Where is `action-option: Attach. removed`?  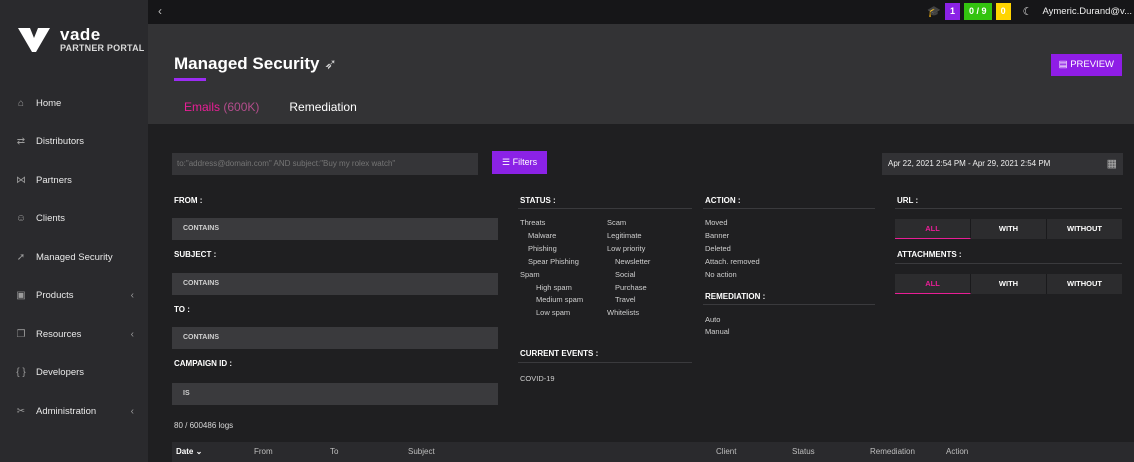
action-option: Attach. removed is located at coordinates (732, 261).